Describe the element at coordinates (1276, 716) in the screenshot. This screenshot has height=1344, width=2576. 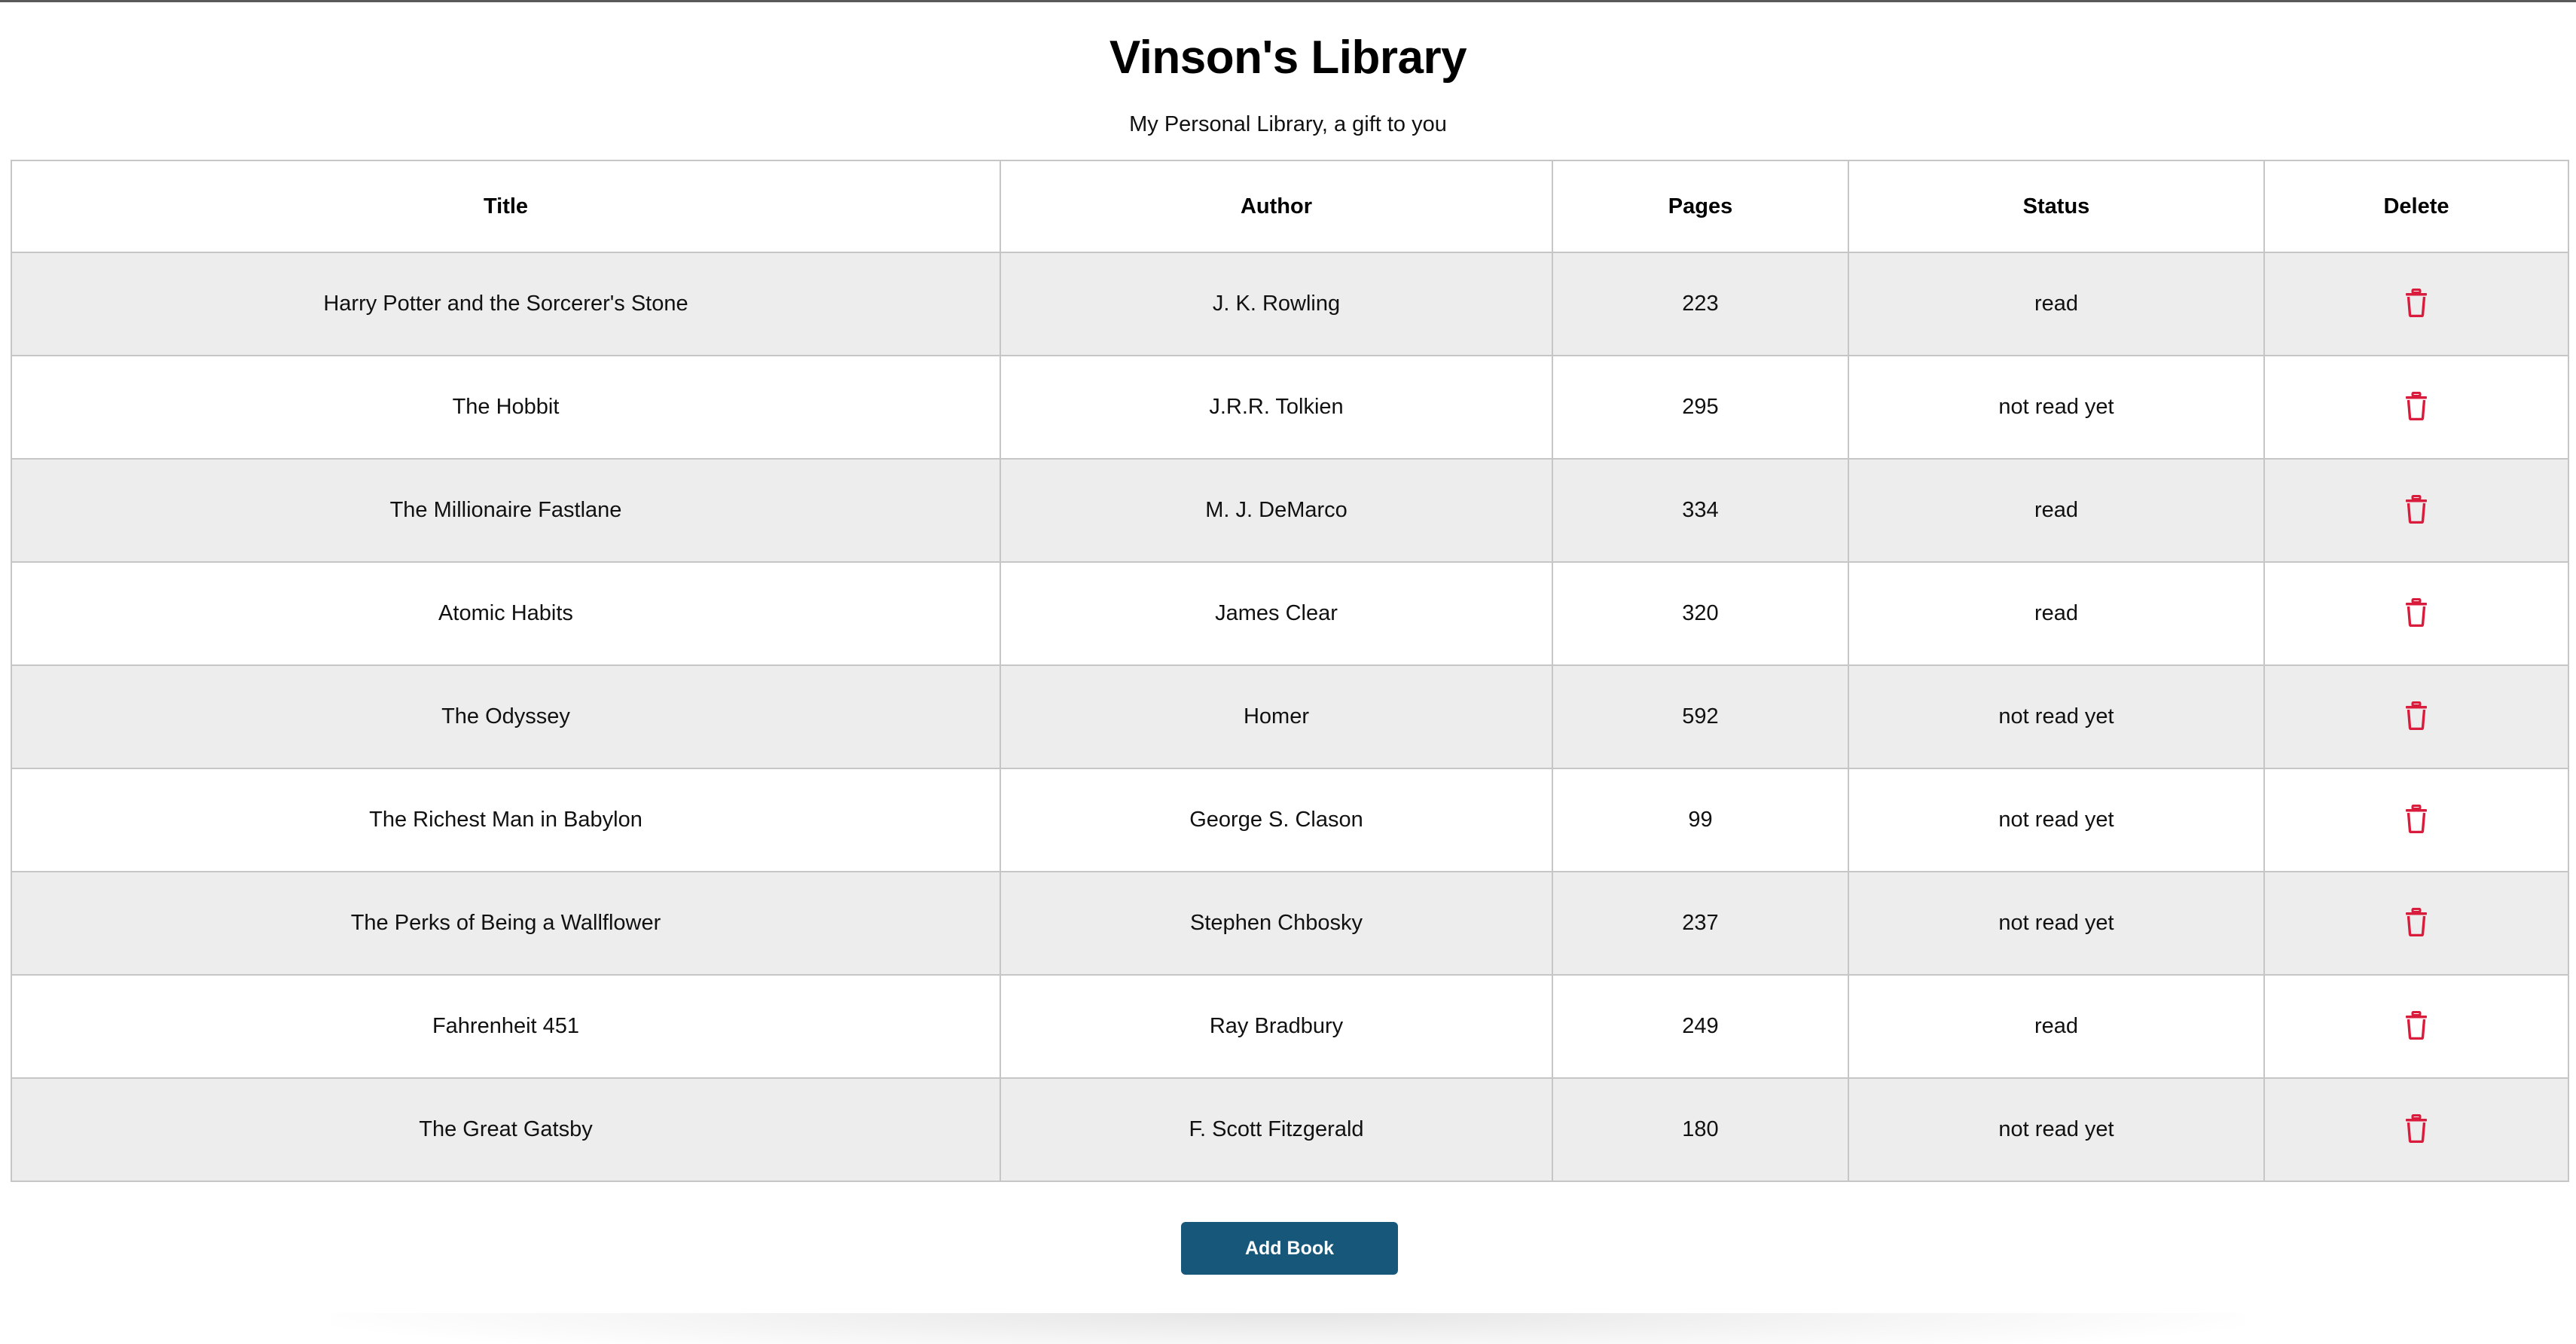
I see `book-author-cell: Homer` at that location.